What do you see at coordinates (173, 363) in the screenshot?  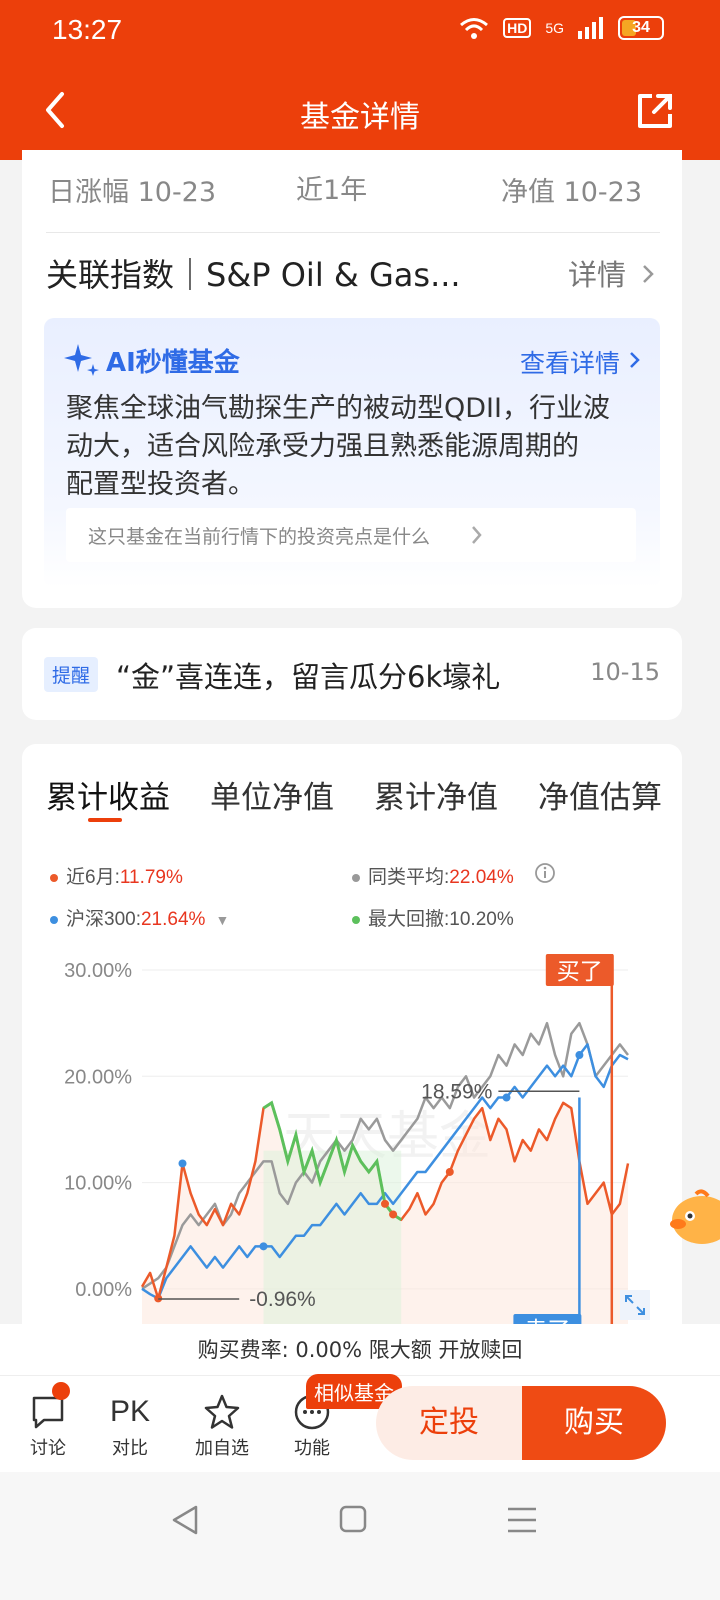 I see `ai-title: AI秒懂基金` at bounding box center [173, 363].